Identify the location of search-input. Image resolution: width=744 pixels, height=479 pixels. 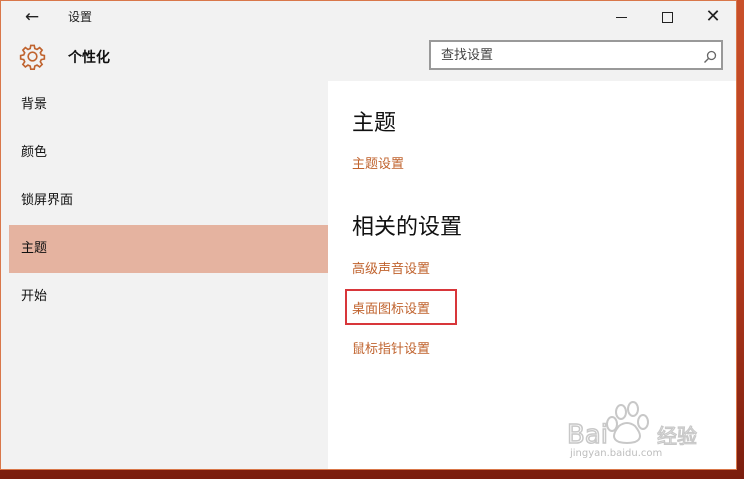
(576, 55).